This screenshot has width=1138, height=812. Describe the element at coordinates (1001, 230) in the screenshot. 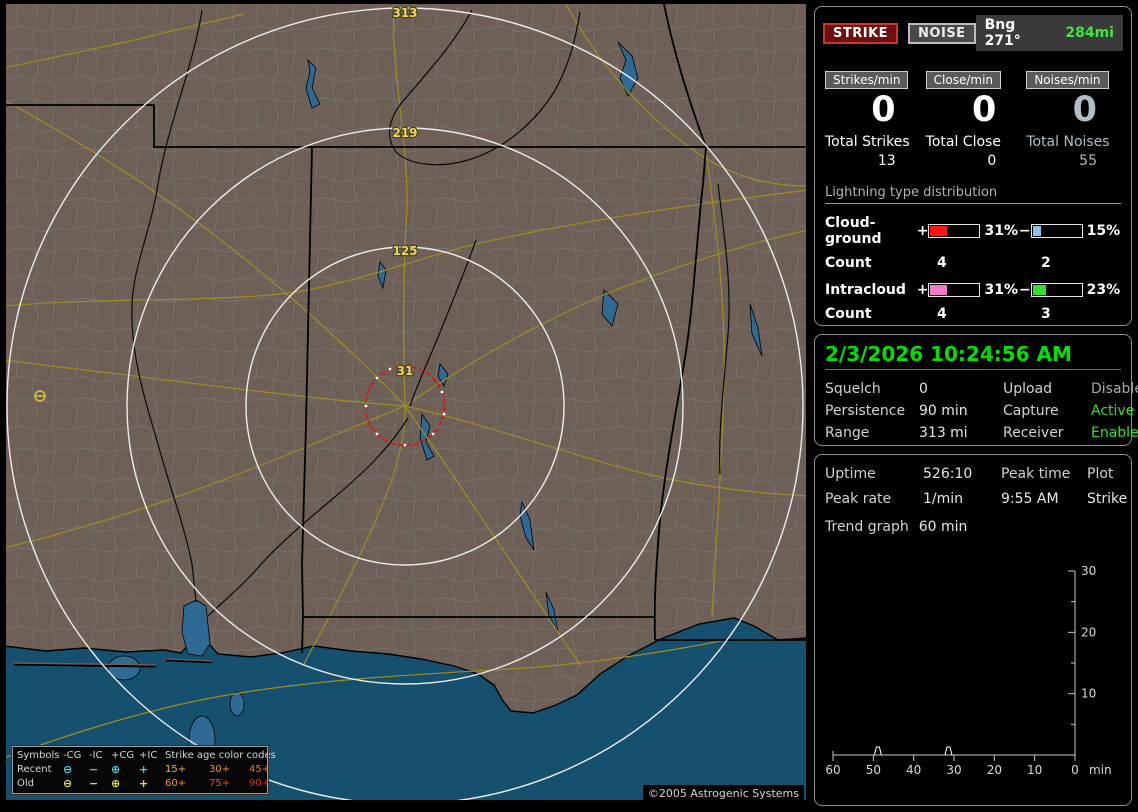

I see `pos-cg-percent: 31%` at that location.